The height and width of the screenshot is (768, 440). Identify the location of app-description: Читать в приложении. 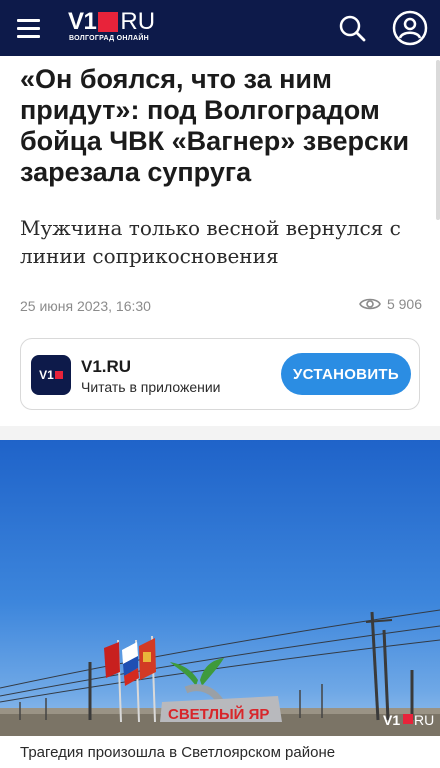
(151, 387).